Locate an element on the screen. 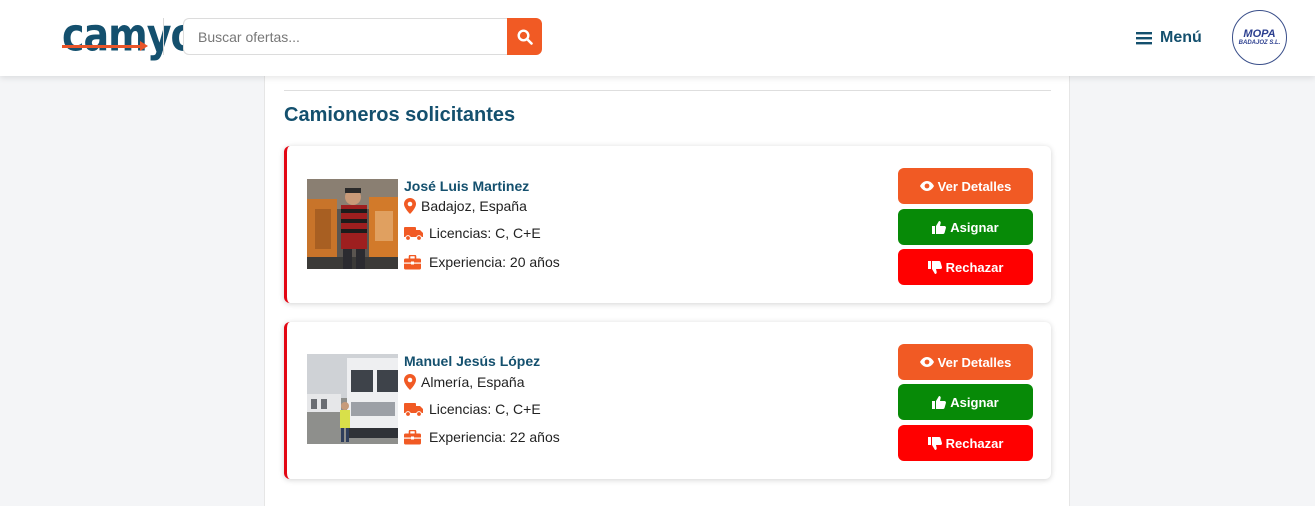 This screenshot has width=1315, height=506. experience-text: Experiencia: 20 años is located at coordinates (494, 262).